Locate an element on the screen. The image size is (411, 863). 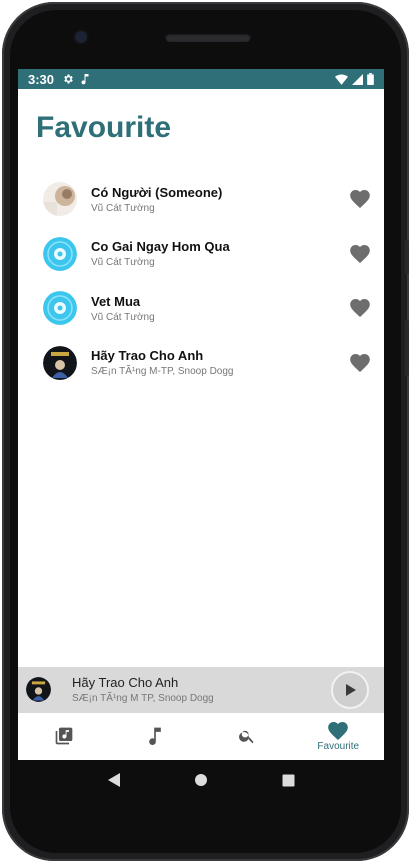
song-title: Có Người (Someone) is located at coordinates (157, 192).